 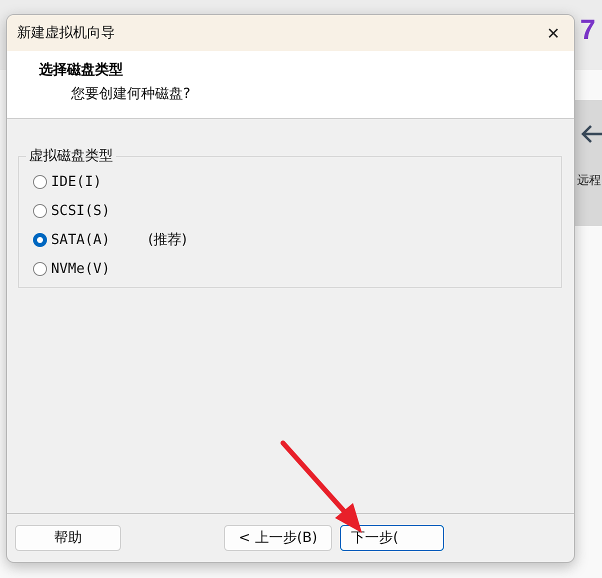 I want to click on radio-label: IDE(I), so click(x=76, y=182).